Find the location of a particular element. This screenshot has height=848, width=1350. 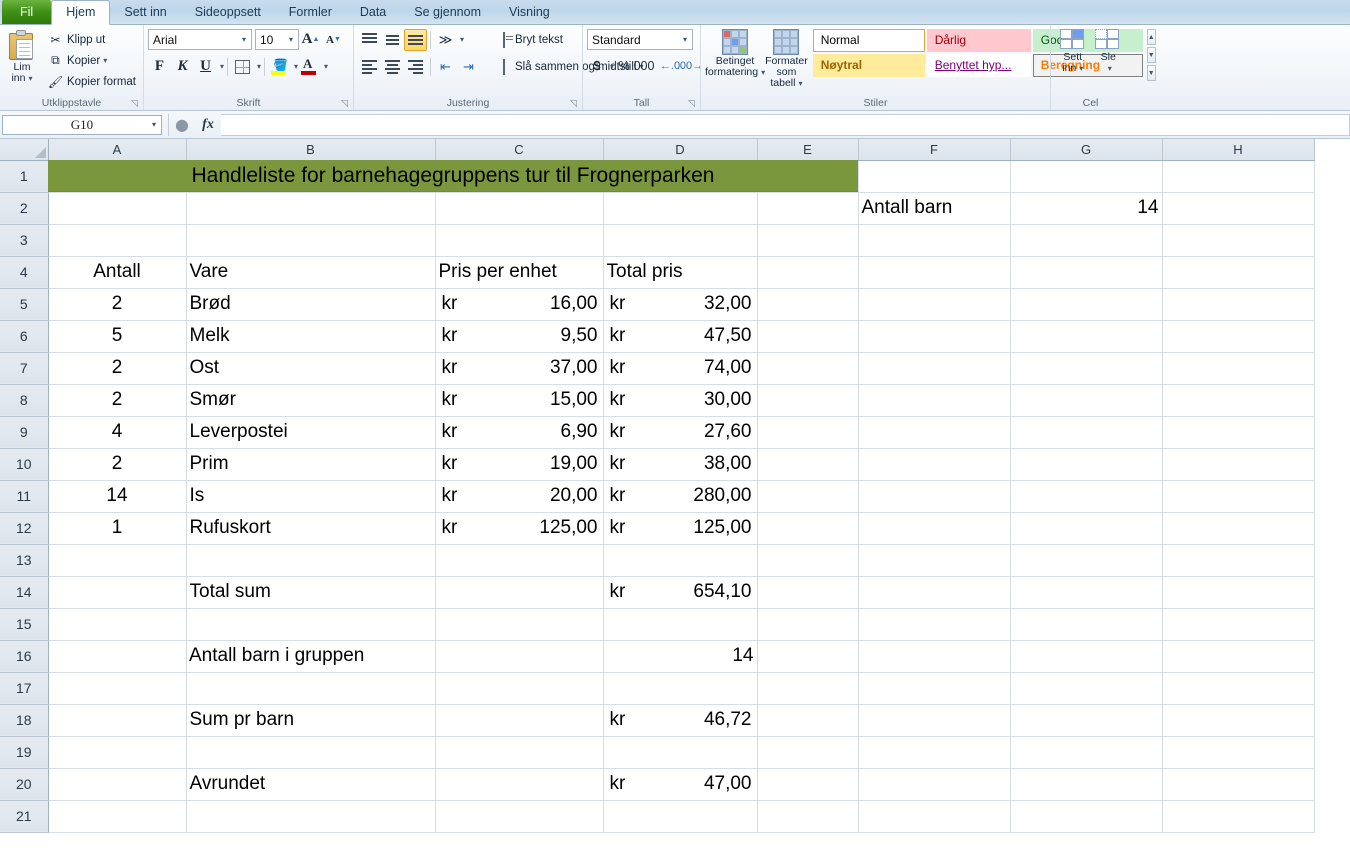

cell-g7 is located at coordinates (1086, 368).